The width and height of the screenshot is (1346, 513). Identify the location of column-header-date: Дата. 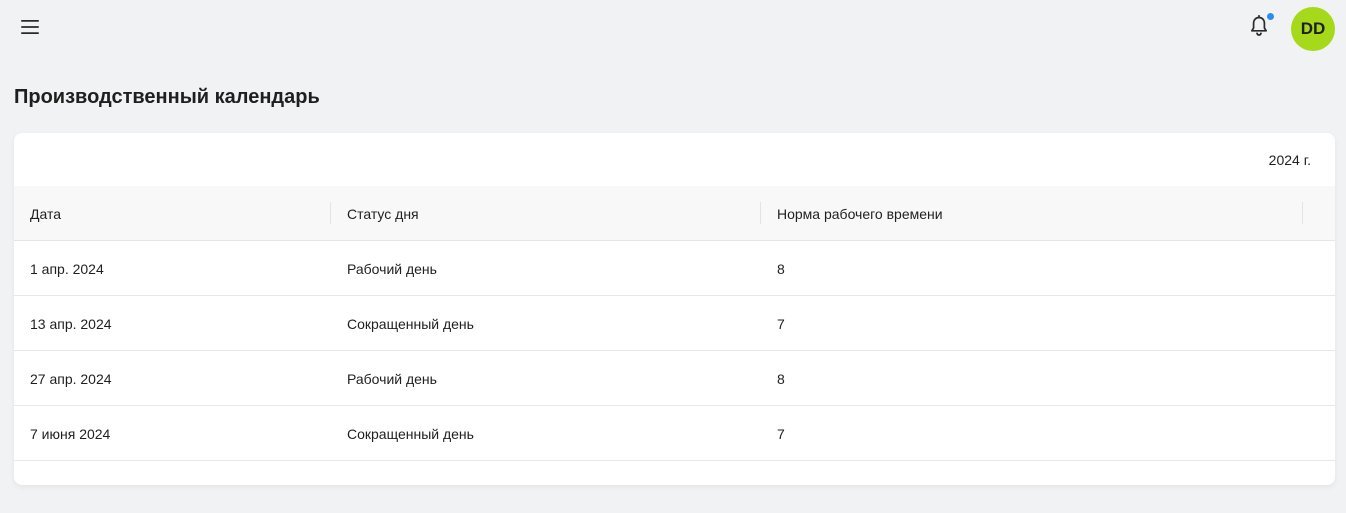
(45, 213).